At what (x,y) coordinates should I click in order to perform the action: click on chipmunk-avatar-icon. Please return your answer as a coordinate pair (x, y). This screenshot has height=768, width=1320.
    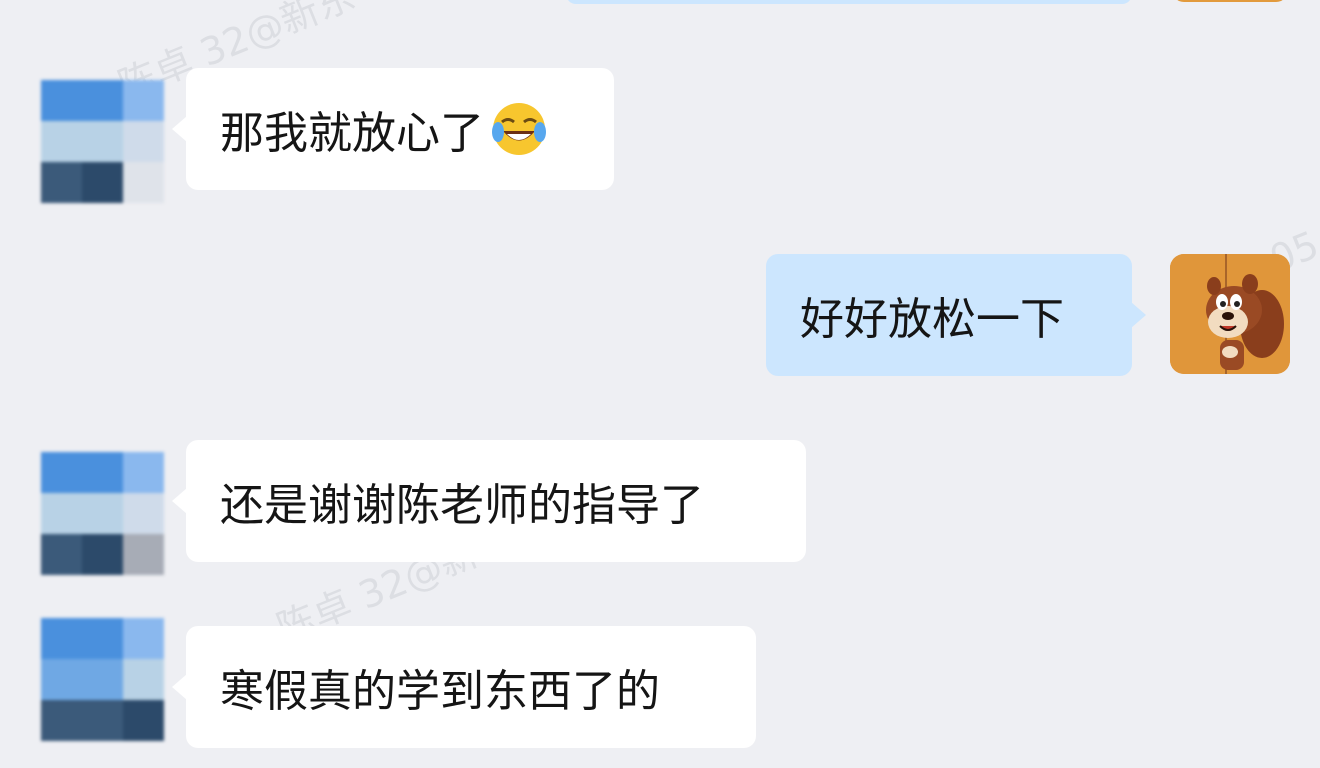
    Looking at the image, I should click on (1230, 314).